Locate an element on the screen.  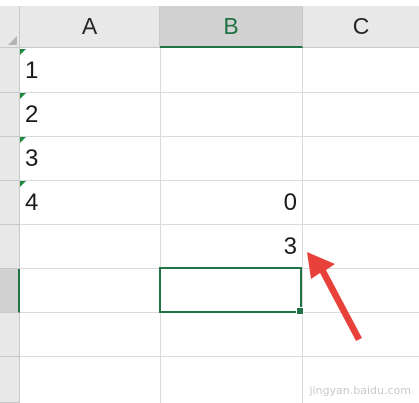
arrow-shape is located at coordinates (334, 296).